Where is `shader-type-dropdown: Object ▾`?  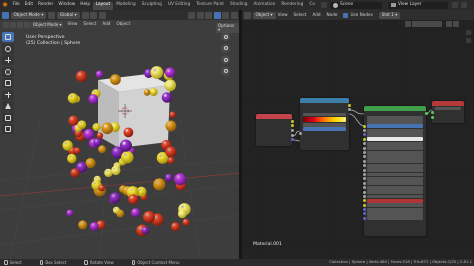 shader-type-dropdown: Object ▾ is located at coordinates (264, 15).